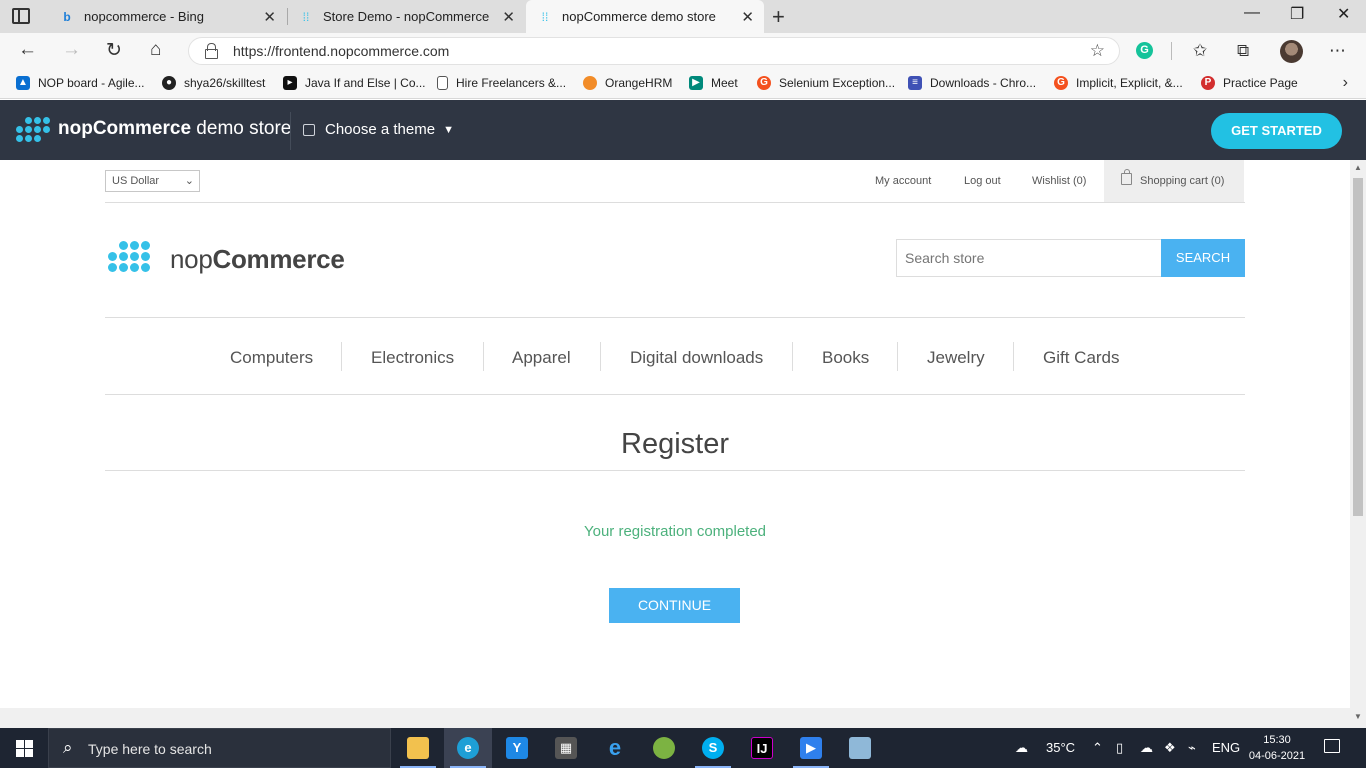  What do you see at coordinates (541, 358) in the screenshot?
I see `menu-item-apparel: Apparel` at bounding box center [541, 358].